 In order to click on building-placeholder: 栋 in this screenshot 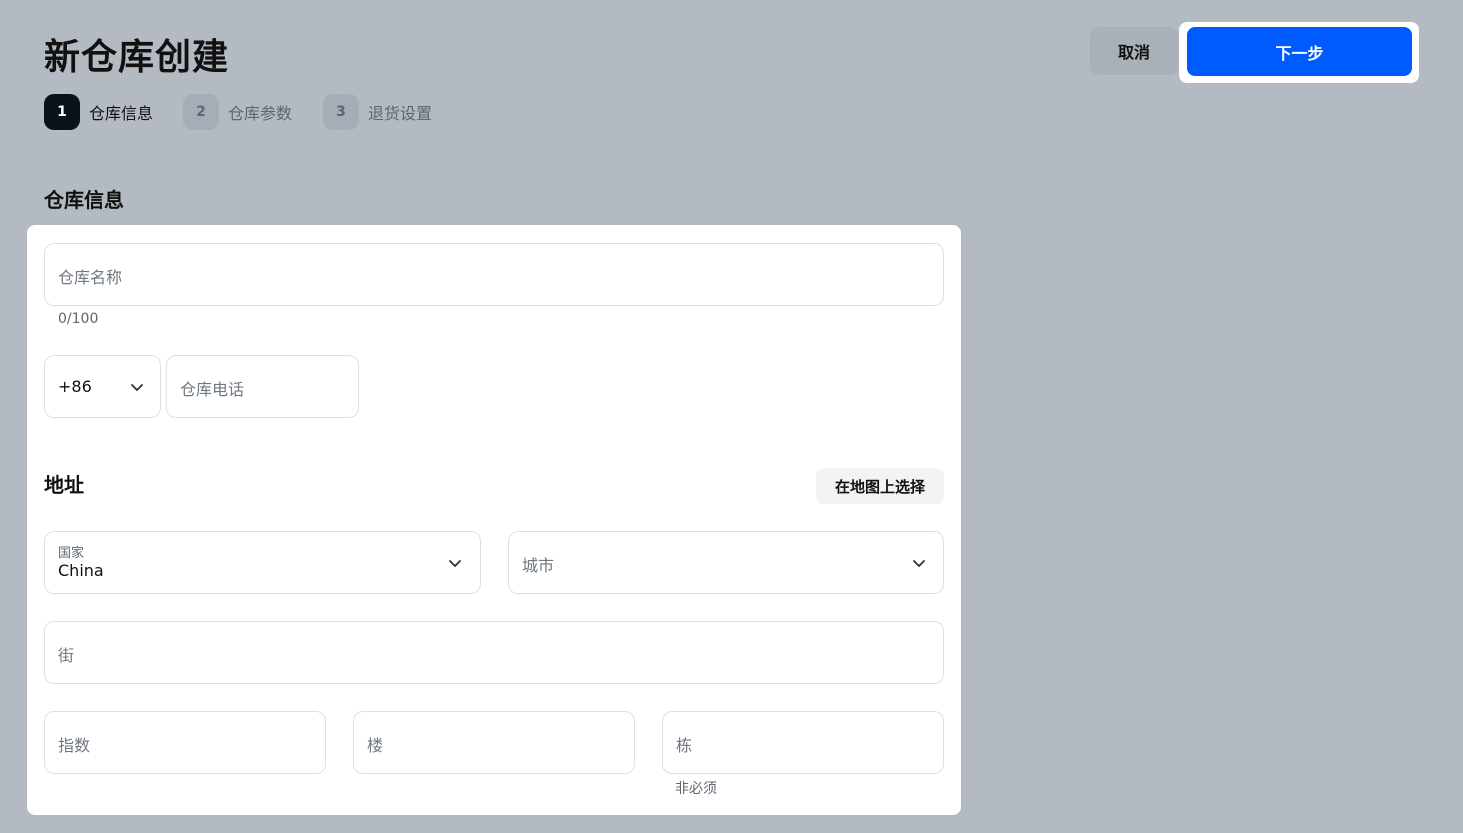, I will do `click(684, 745)`.